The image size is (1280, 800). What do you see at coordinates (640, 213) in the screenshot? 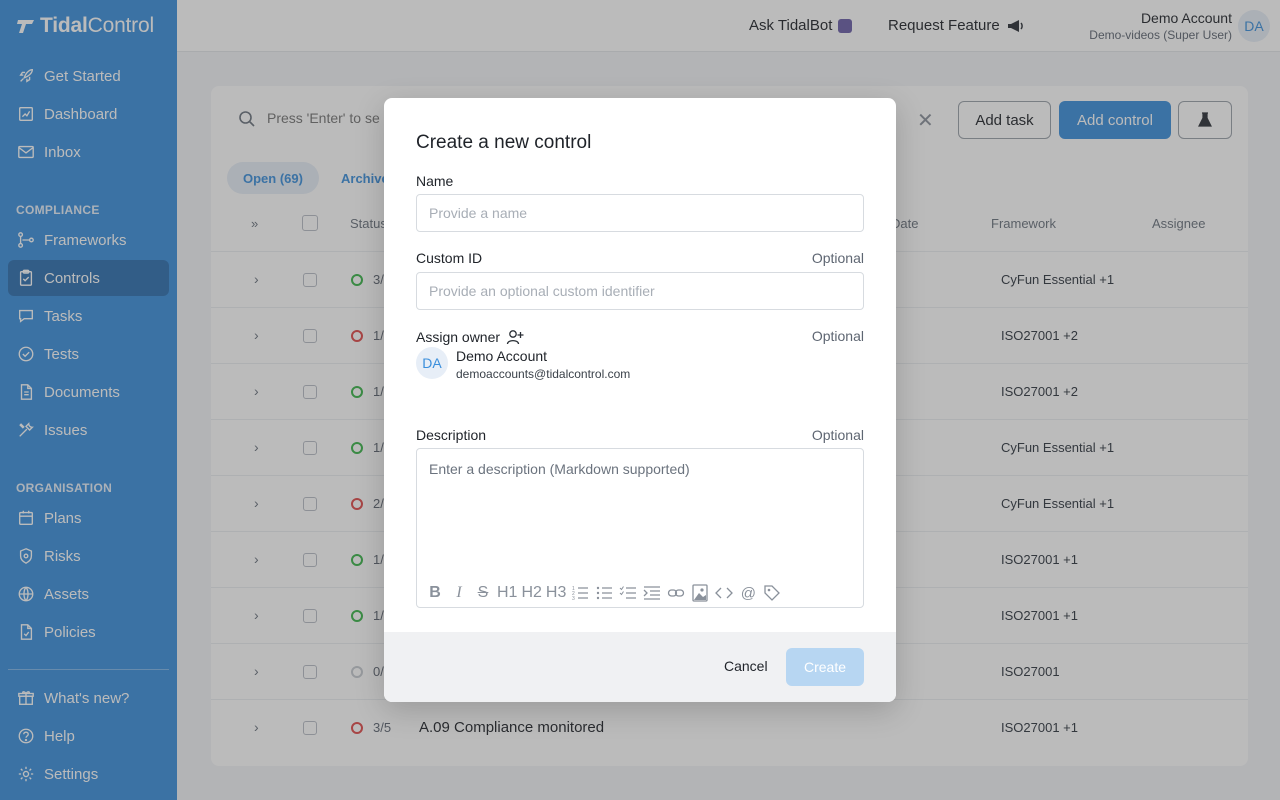
I see `name-field` at bounding box center [640, 213].